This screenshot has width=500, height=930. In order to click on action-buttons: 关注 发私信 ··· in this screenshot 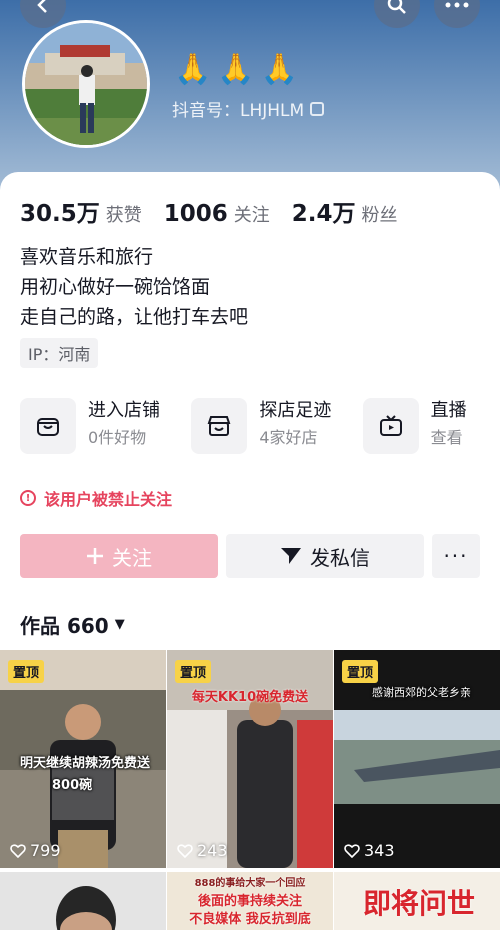, I will do `click(250, 556)`.